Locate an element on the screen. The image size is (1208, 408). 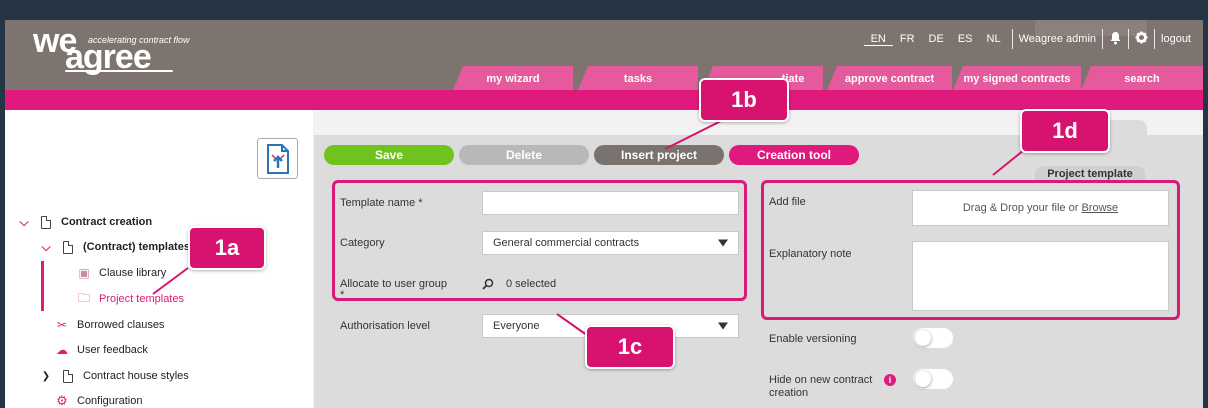
tab-tasks: tasks is located at coordinates (638, 78).